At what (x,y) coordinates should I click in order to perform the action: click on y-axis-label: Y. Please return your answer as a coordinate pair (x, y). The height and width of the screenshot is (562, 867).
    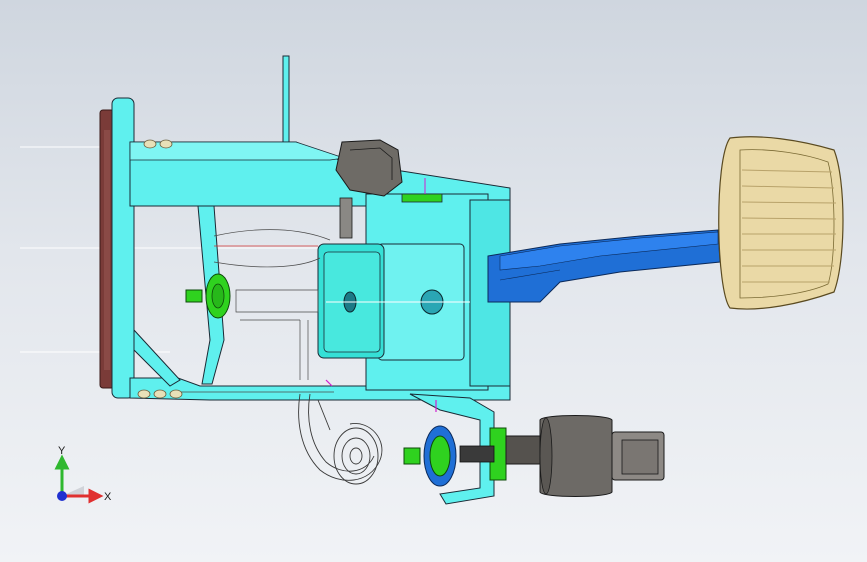
    Looking at the image, I should click on (62, 451).